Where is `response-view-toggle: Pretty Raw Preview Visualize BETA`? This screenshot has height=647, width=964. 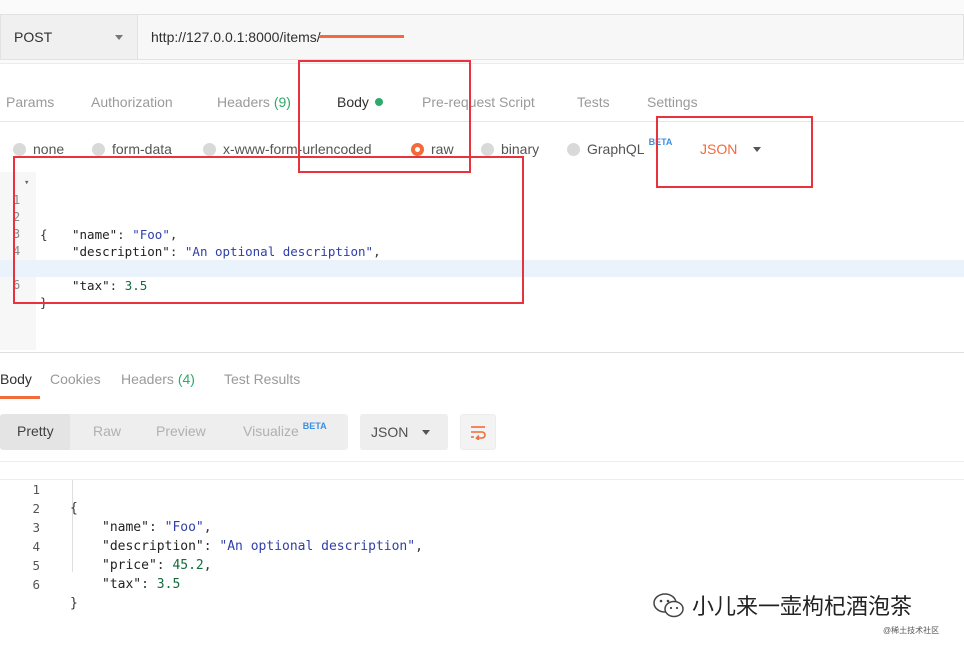 response-view-toggle: Pretty Raw Preview Visualize BETA is located at coordinates (174, 432).